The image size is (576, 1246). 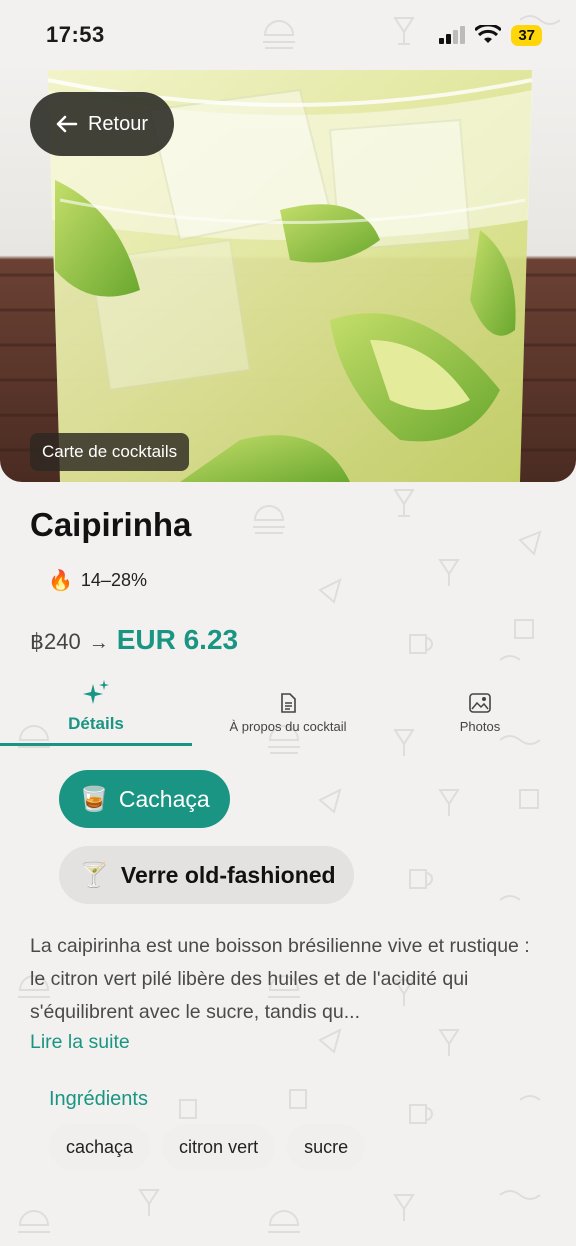 What do you see at coordinates (67, 124) in the screenshot?
I see `arrow-left-icon` at bounding box center [67, 124].